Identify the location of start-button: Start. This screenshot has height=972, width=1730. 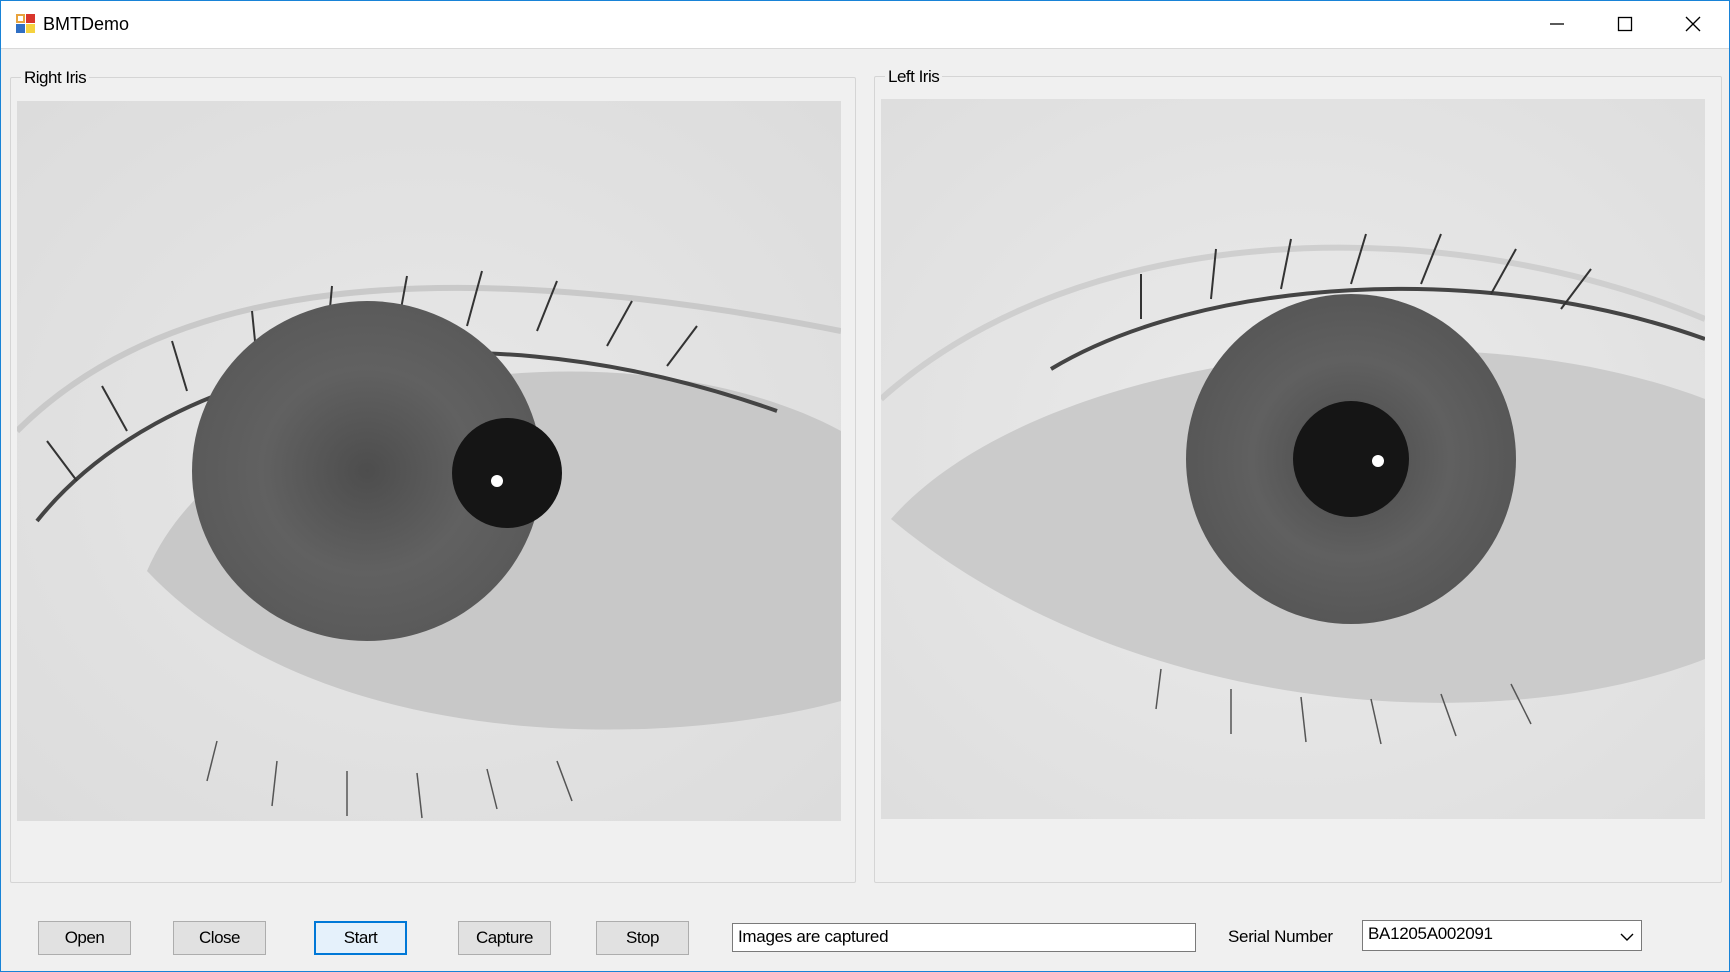
(360, 938).